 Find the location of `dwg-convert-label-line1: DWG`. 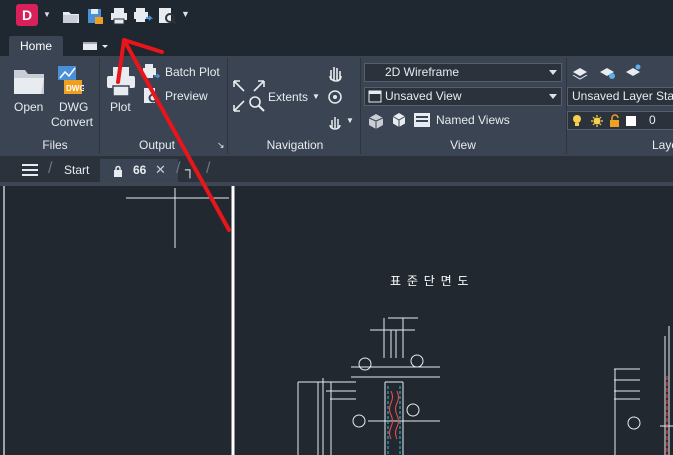

dwg-convert-label-line1: DWG is located at coordinates (73, 107).